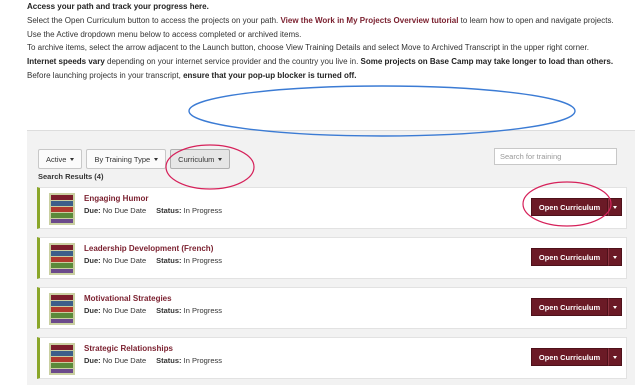 The image size is (640, 385). What do you see at coordinates (382, 111) in the screenshot?
I see `blue-annotation-ellipse` at bounding box center [382, 111].